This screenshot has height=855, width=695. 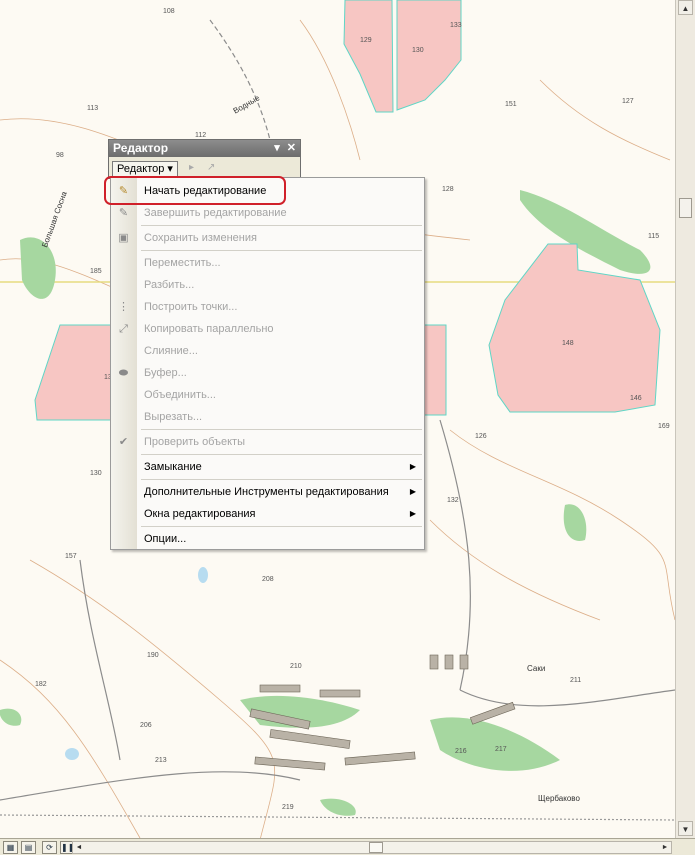 I want to click on map-number: 151, so click(x=511, y=104).